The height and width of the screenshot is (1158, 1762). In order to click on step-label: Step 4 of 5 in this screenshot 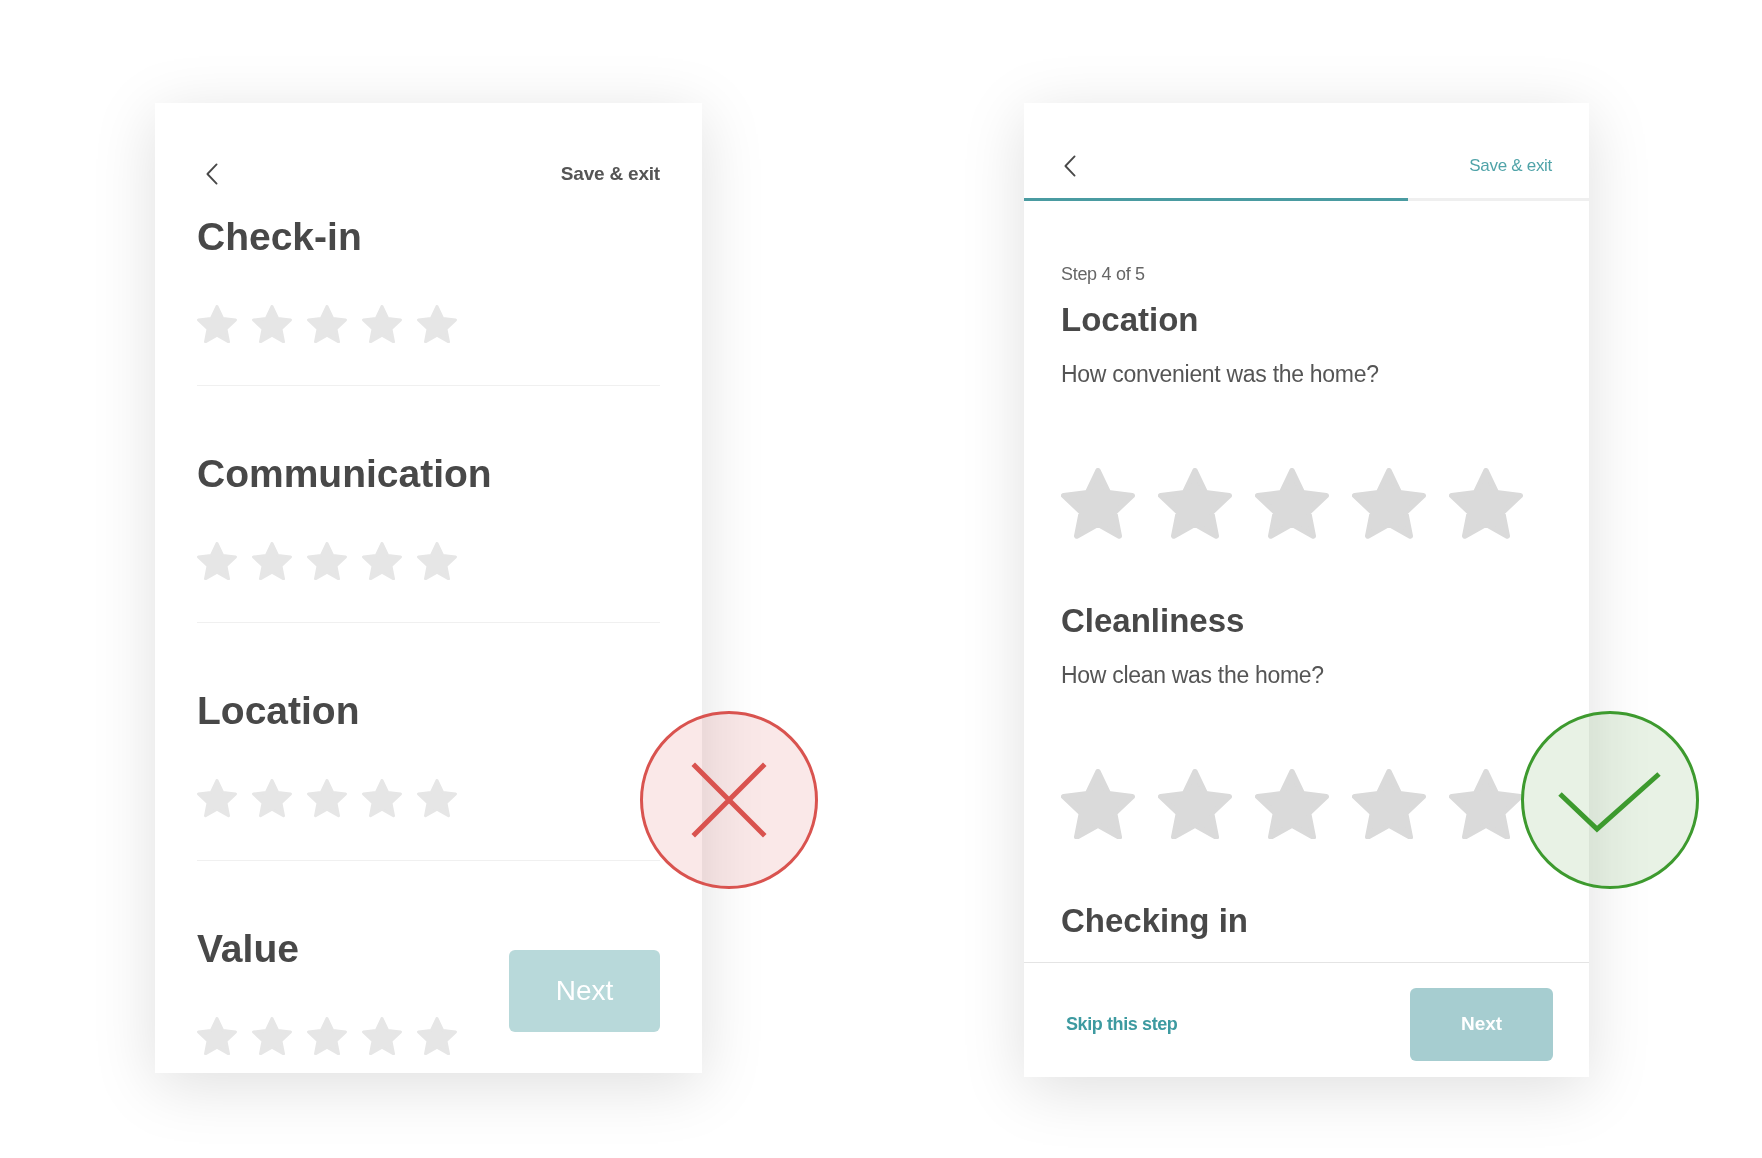, I will do `click(1103, 274)`.